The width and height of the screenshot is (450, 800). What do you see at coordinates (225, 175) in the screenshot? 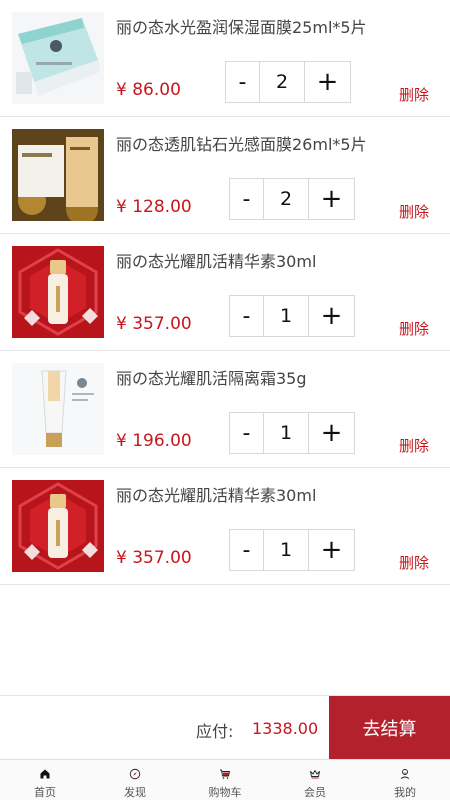
I see `cart-item: 丽の态透肌钻石光感面膜26ml*5片 ¥ 128.00 - 2 + 删除` at bounding box center [225, 175].